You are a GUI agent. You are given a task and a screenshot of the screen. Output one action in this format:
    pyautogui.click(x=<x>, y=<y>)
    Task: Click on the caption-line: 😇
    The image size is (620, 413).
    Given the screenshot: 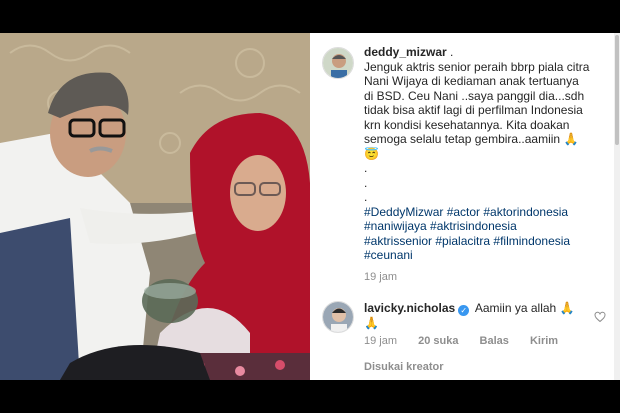 What is the action you would take?
    pyautogui.click(x=371, y=153)
    